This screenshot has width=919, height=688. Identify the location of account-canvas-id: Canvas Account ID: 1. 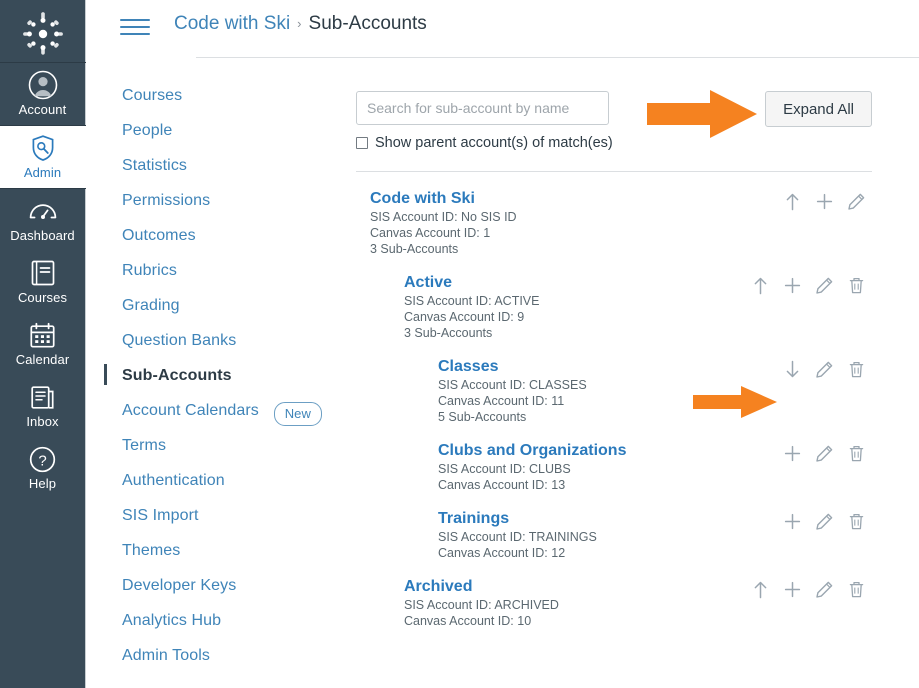
(430, 233).